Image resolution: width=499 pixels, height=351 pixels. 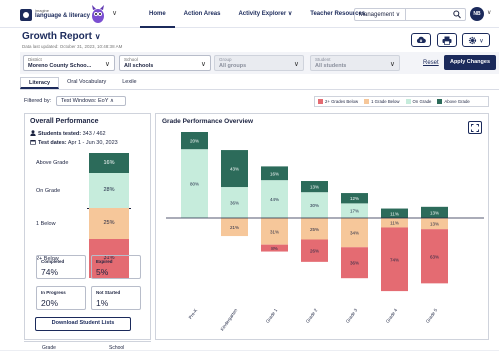 What do you see at coordinates (274, 199) in the screenshot?
I see `data-label: 44%` at bounding box center [274, 199].